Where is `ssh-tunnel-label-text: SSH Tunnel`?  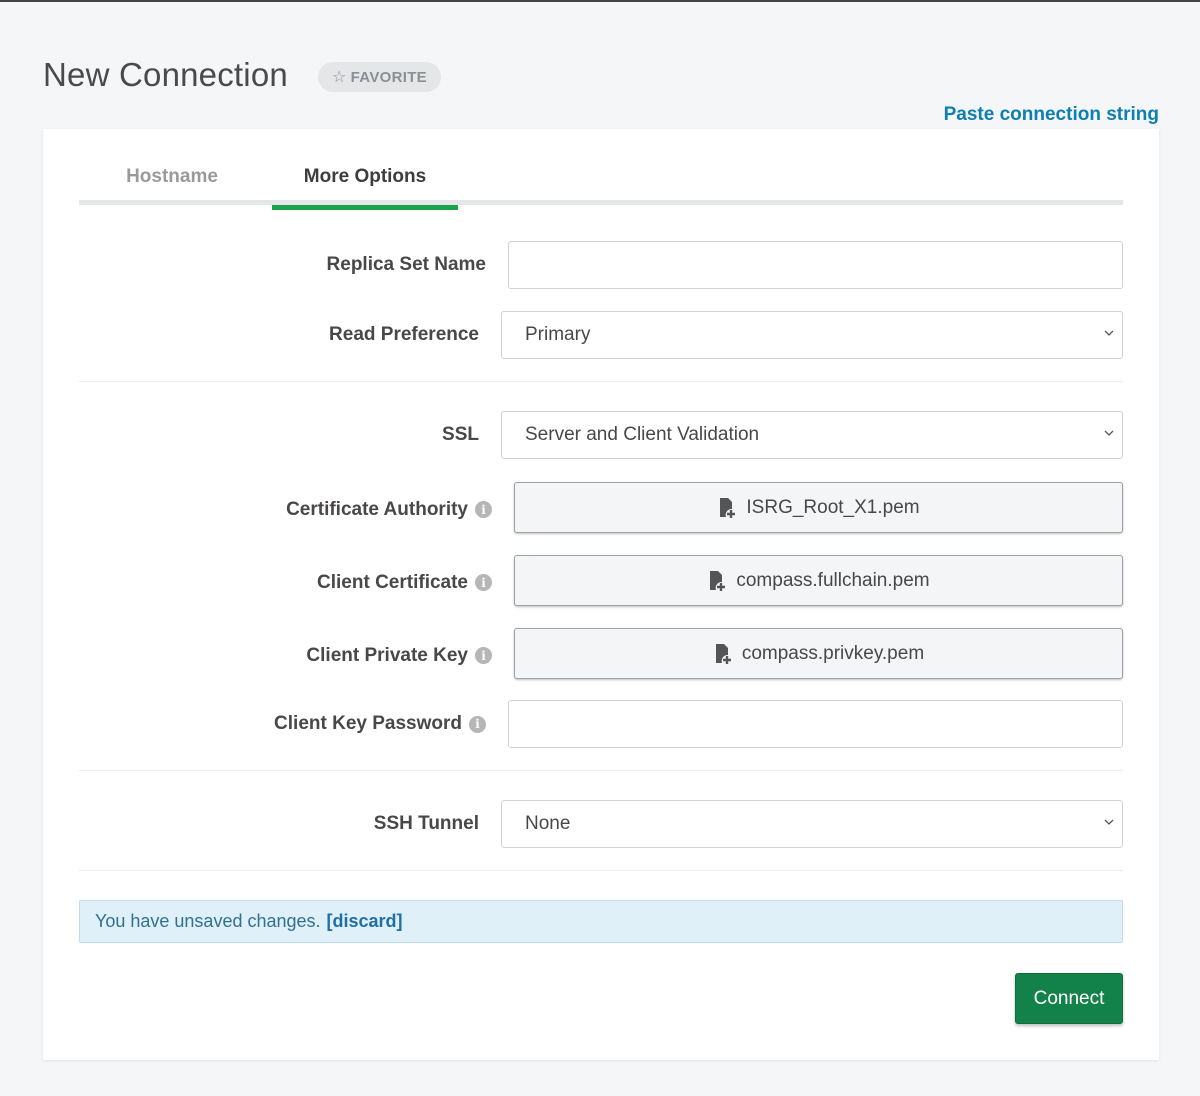
ssh-tunnel-label-text: SSH Tunnel is located at coordinates (426, 823).